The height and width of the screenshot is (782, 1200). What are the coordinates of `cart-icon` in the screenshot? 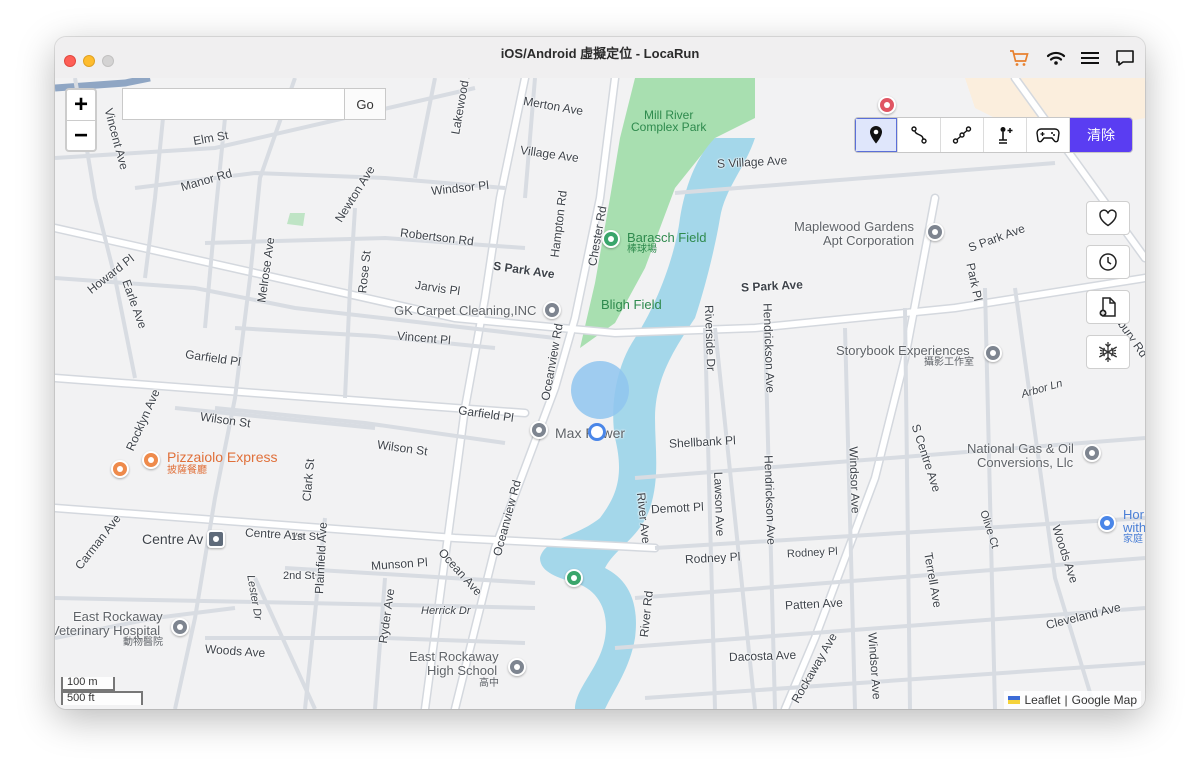 It's located at (1019, 58).